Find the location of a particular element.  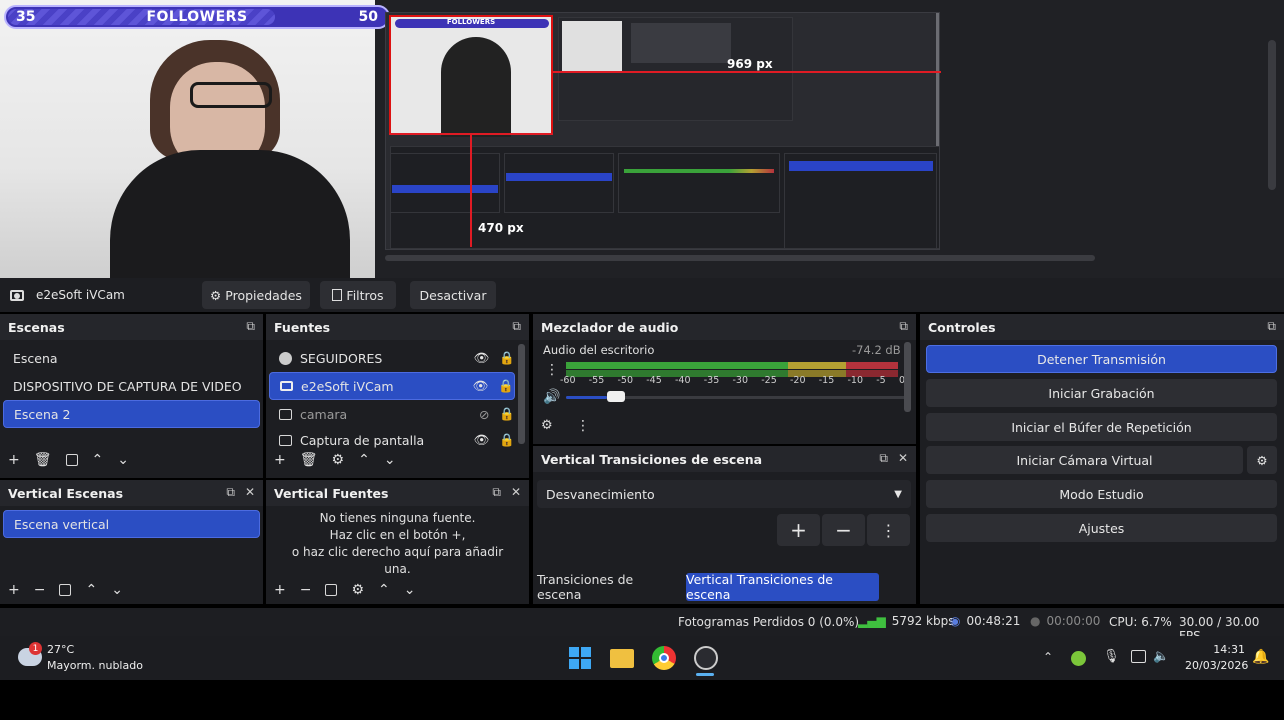

transition-select: Desvanecimiento ▼ is located at coordinates (724, 494).